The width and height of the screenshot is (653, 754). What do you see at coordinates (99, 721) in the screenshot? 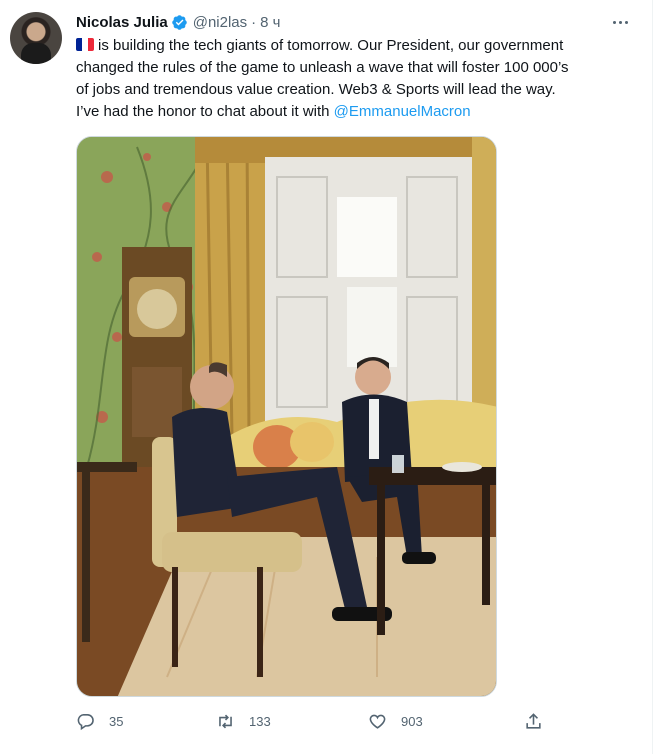
I see `reply-button: 35` at bounding box center [99, 721].